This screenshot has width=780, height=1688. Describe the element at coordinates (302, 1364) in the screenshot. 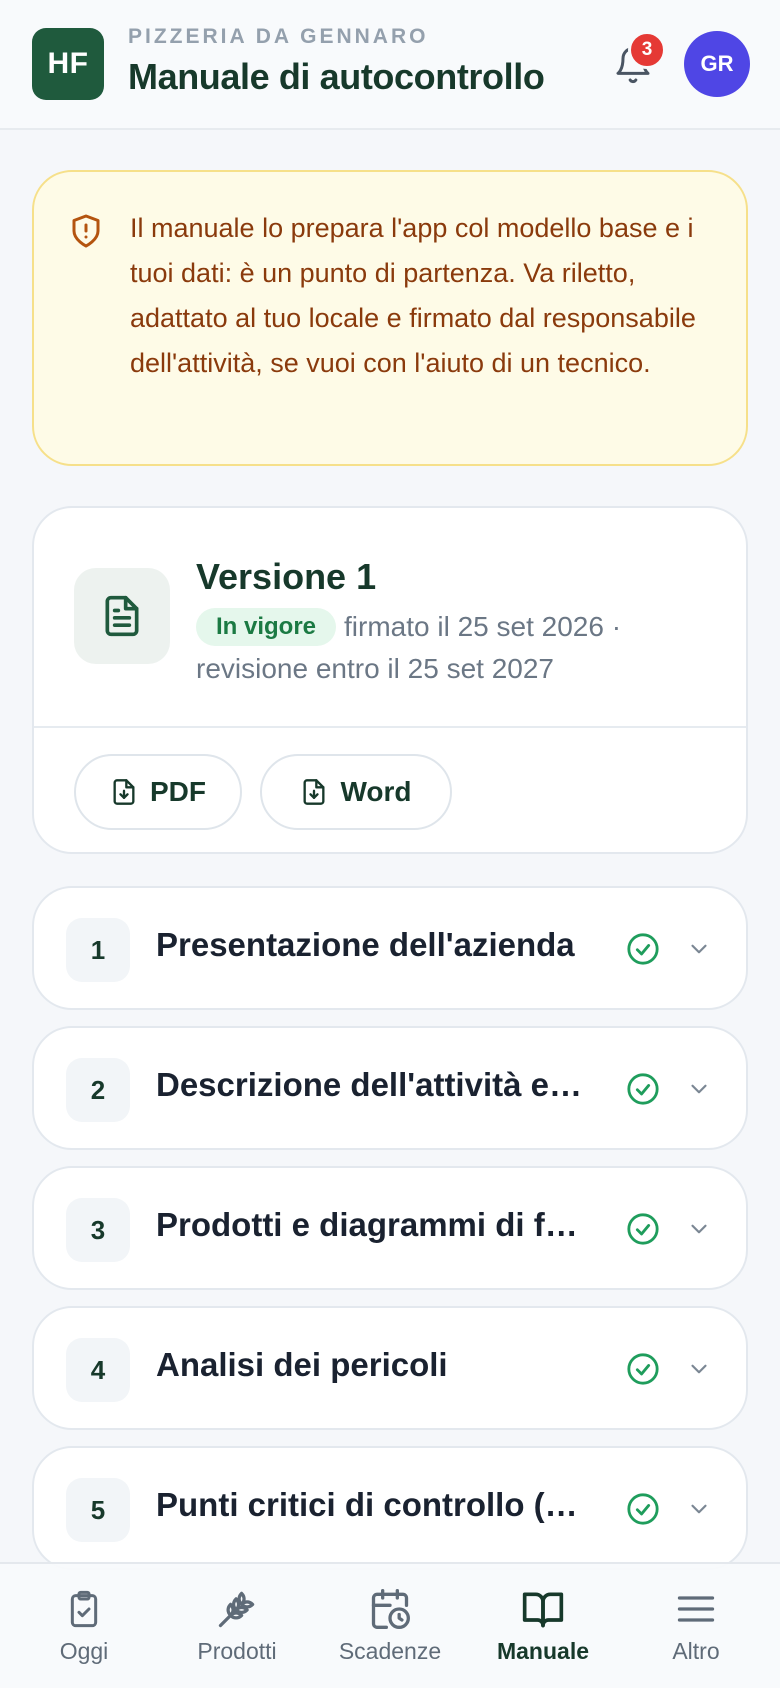

I see `section-title: Analisi dei pericoli` at that location.